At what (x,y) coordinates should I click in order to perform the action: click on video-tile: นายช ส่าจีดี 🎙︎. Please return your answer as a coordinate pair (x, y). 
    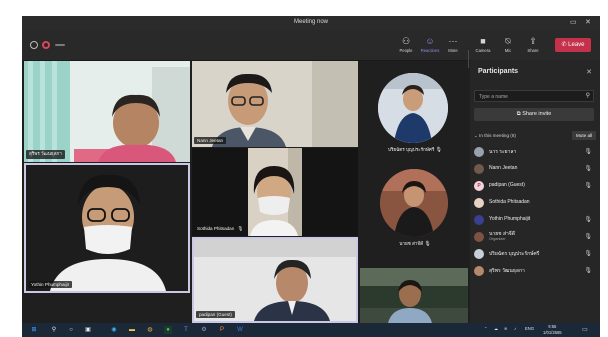
    Looking at the image, I should click on (415, 212).